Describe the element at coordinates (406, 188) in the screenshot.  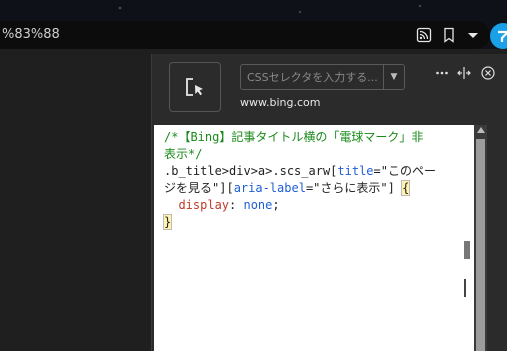
I see `code-open-brace: {` at that location.